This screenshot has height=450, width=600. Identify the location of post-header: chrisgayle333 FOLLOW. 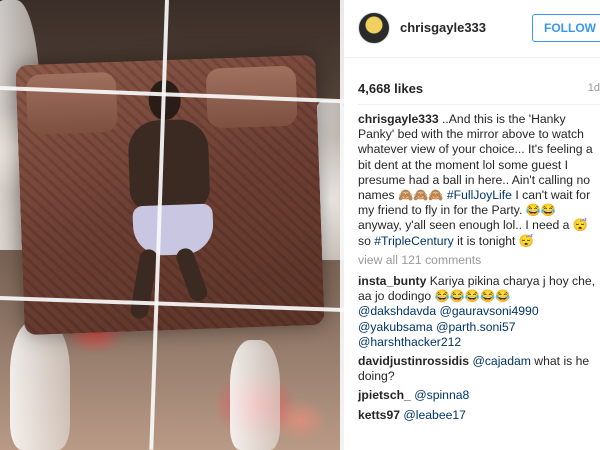
(472, 29).